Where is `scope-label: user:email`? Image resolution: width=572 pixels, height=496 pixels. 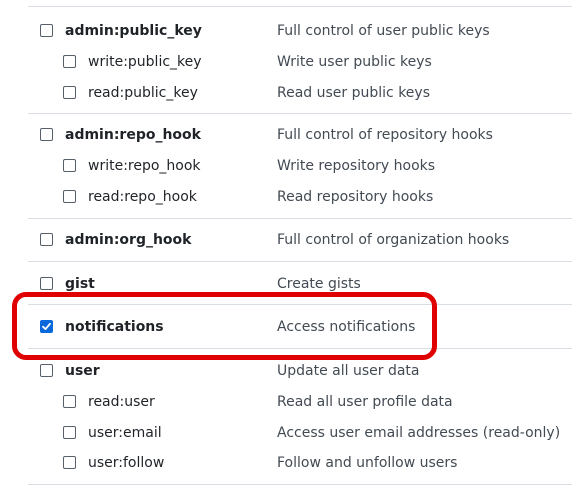 scope-label: user:email is located at coordinates (125, 433).